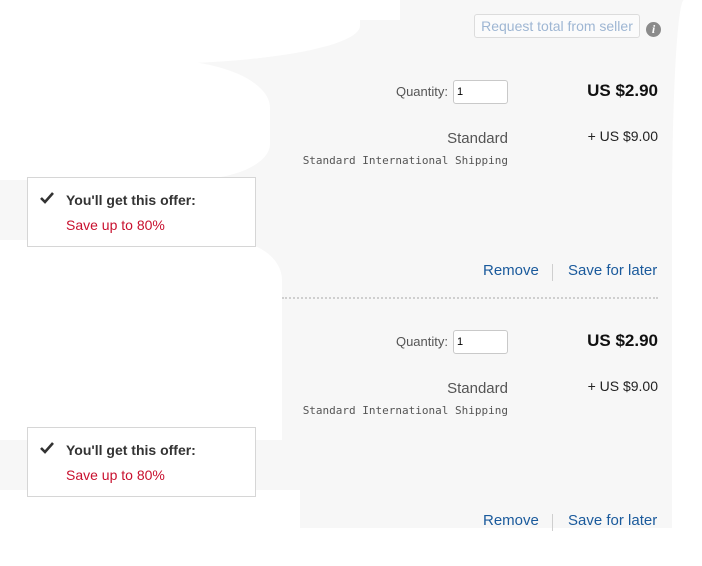 The width and height of the screenshot is (702, 566). I want to click on item-divider, so click(470, 298).